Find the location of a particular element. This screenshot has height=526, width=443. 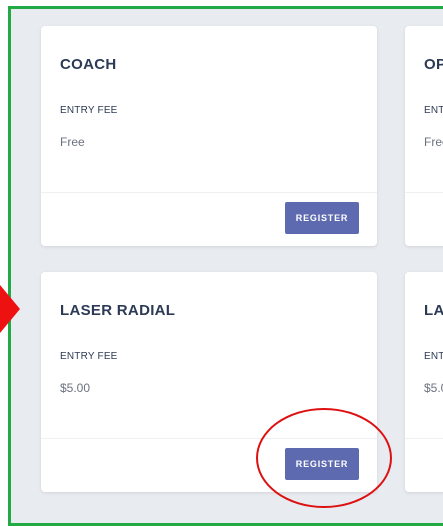

annotation-arrow-icon is located at coordinates (10, 309).